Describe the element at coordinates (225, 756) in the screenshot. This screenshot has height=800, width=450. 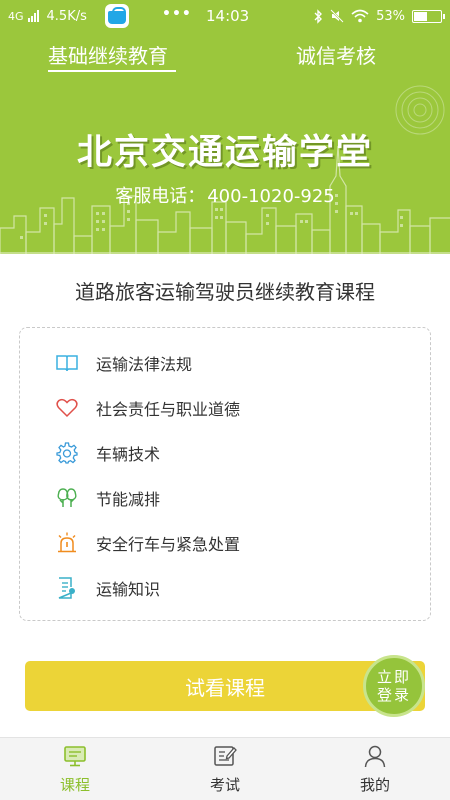
I see `exam-pencil-icon` at that location.